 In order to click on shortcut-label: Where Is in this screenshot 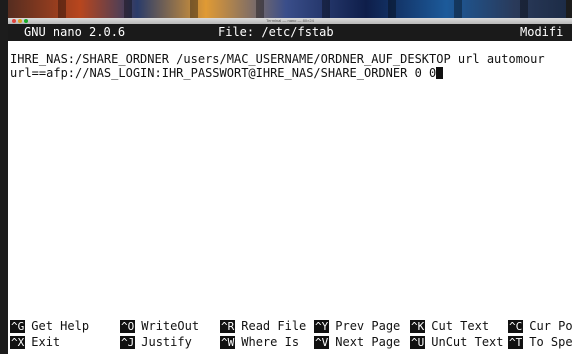, I will do `click(270, 342)`.